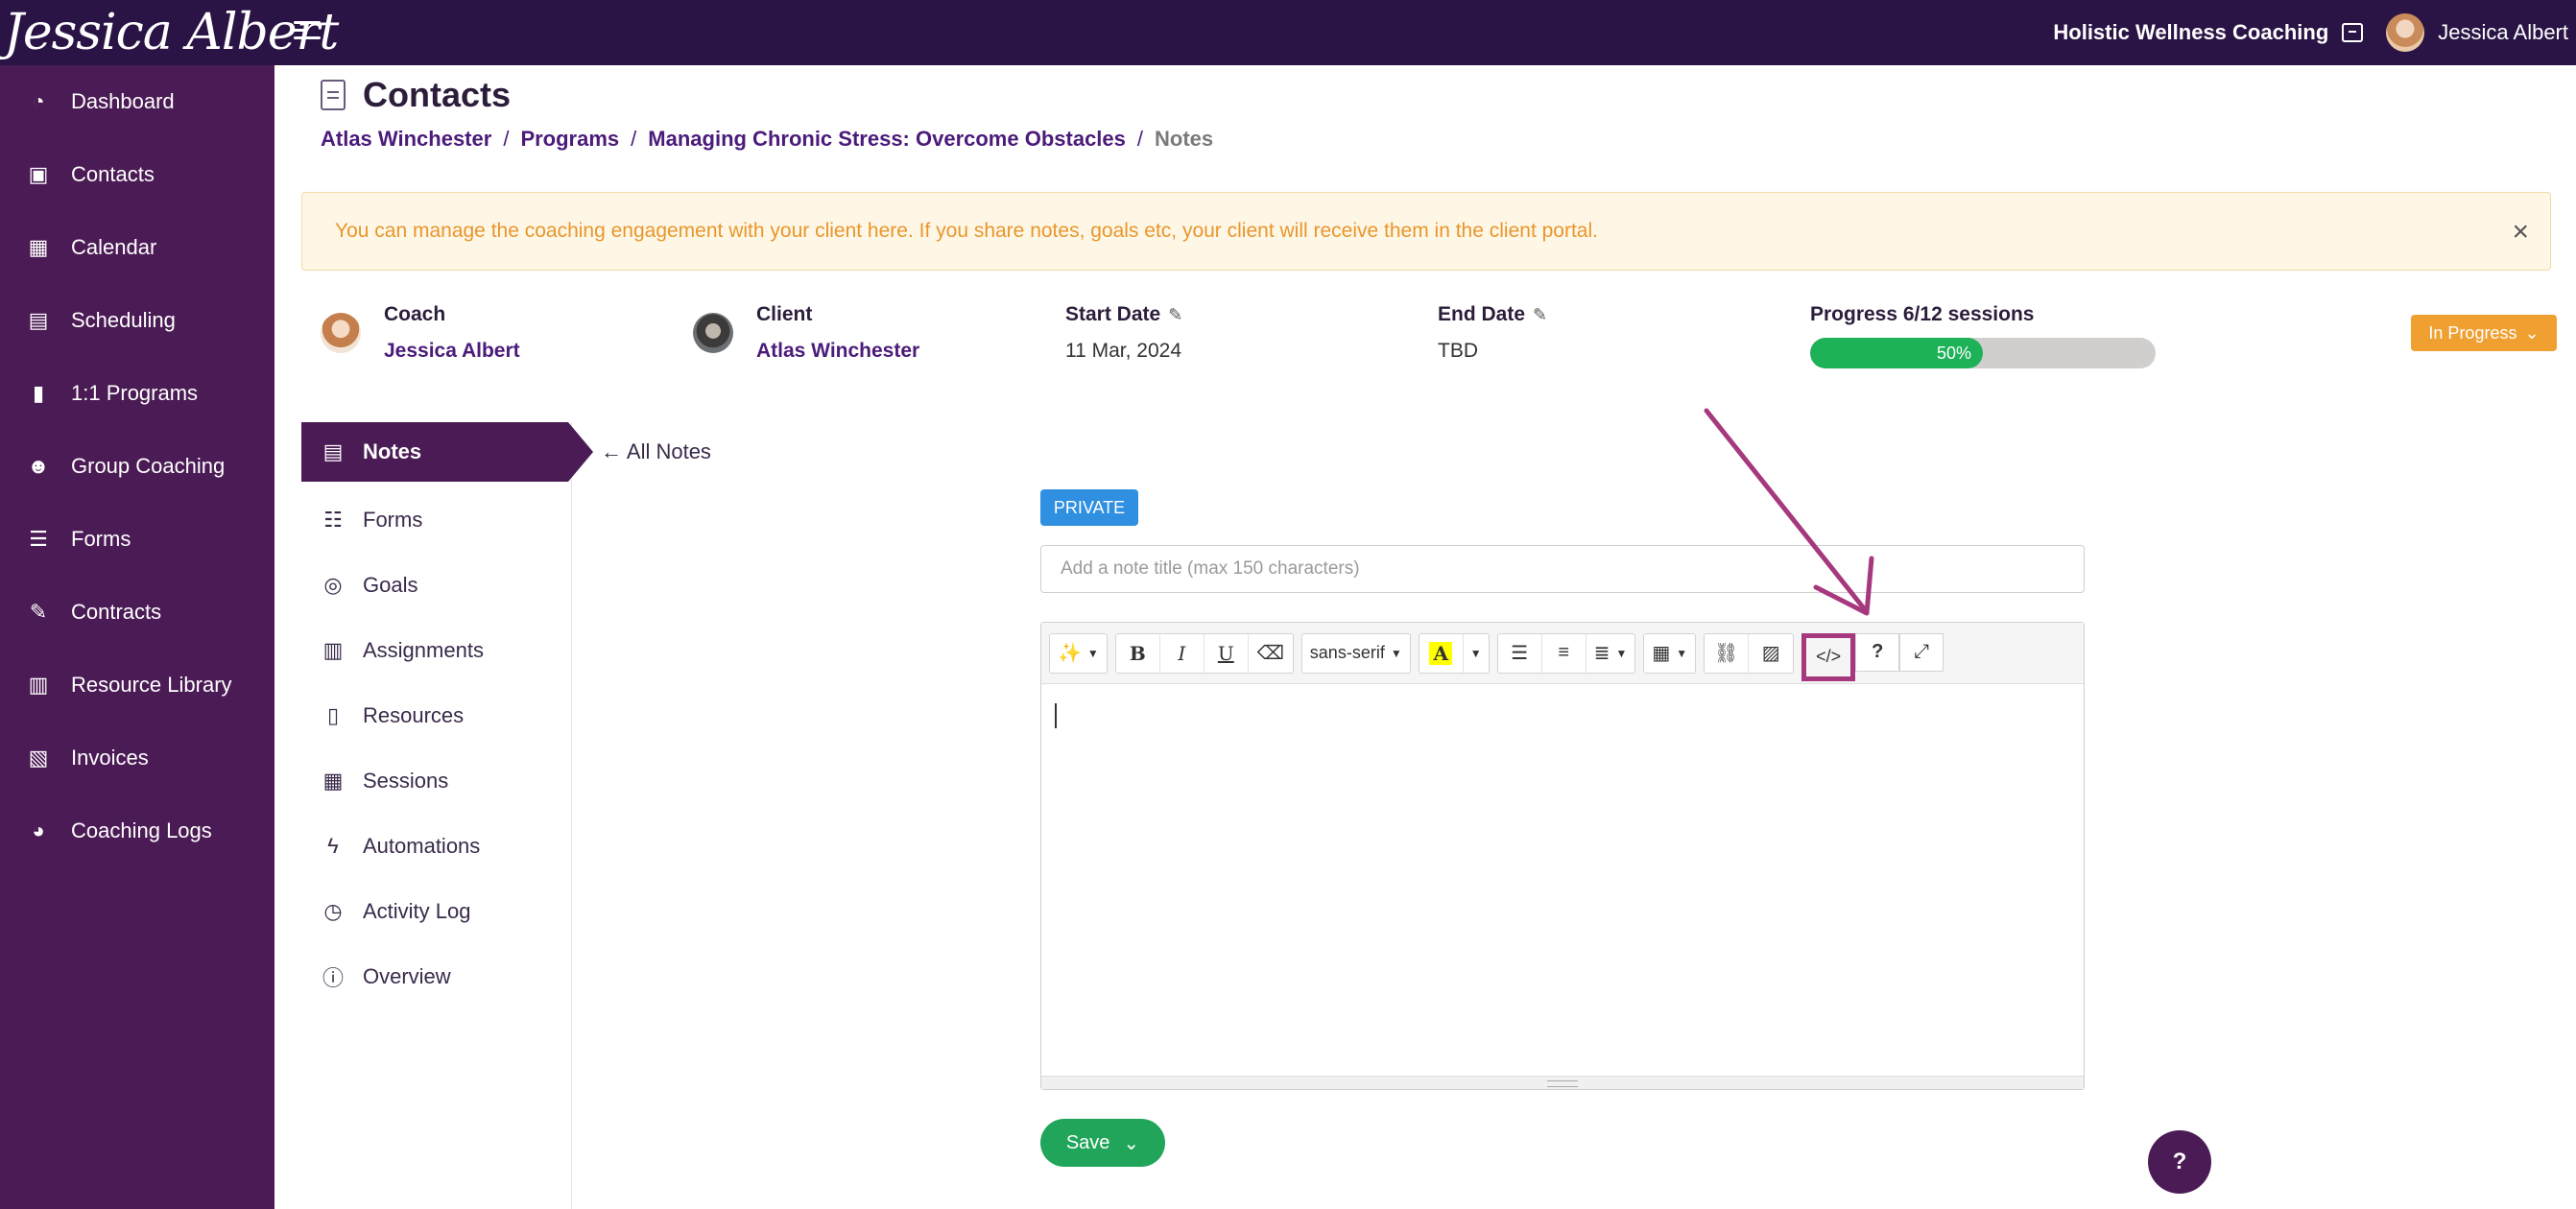  Describe the element at coordinates (2179, 1162) in the screenshot. I see `help-fab: ?` at that location.